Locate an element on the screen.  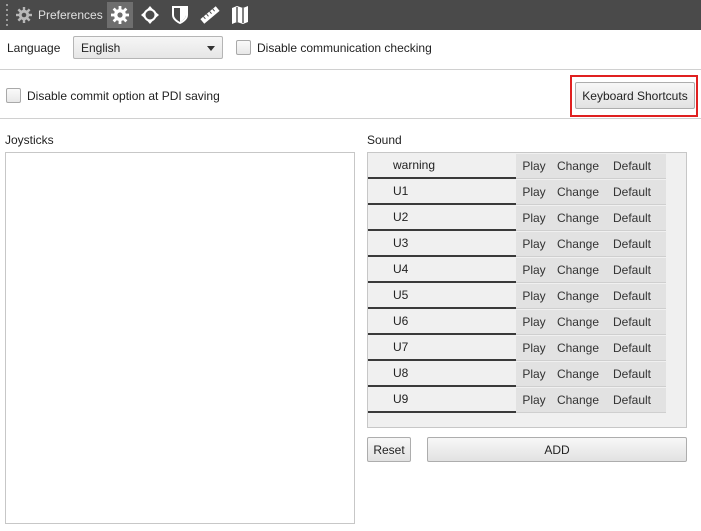
move-arrows-icon is located at coordinates (149, 15).